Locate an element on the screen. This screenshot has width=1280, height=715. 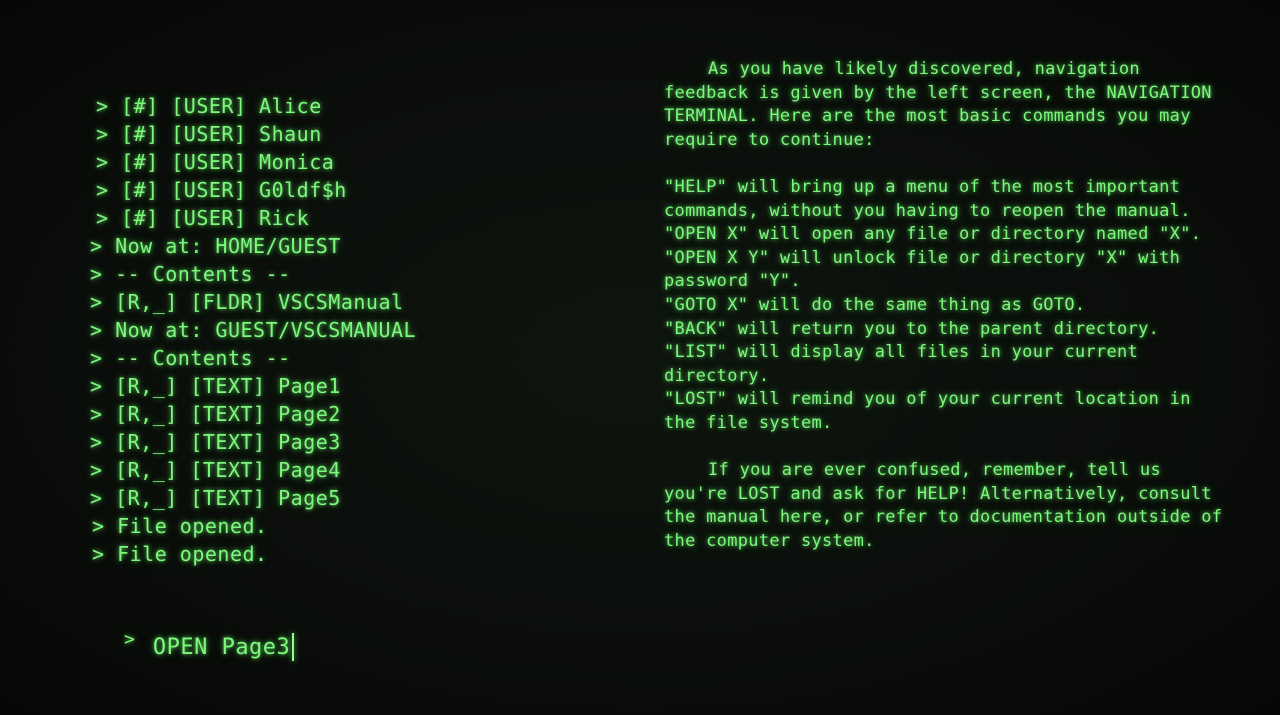
log-line: > [R,_] [TEXT] Page3 is located at coordinates (215, 442).